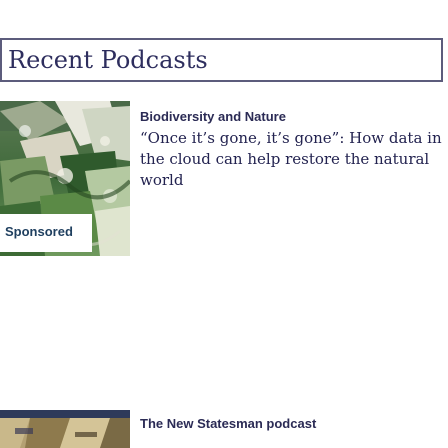  I want to click on section-title: Recent Podcasts, so click(108, 60).